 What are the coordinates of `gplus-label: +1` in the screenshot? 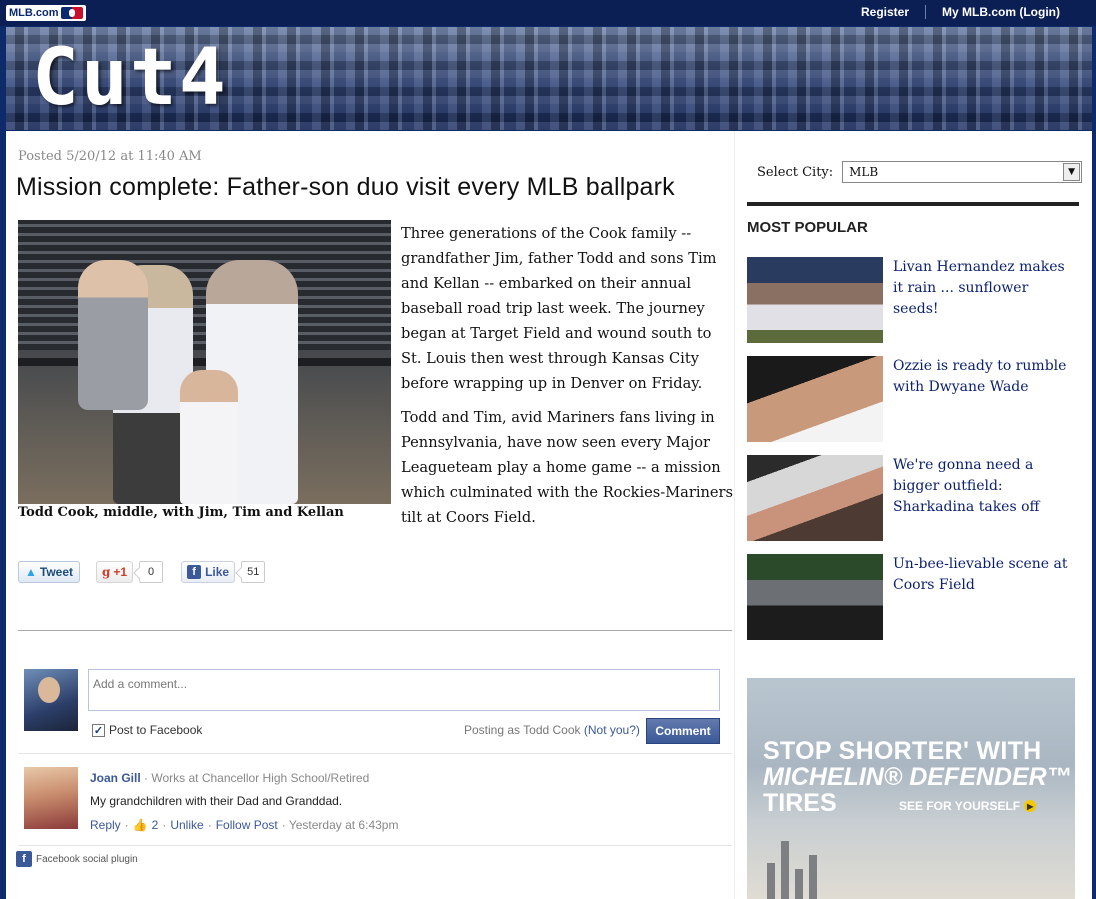 It's located at (120, 572).